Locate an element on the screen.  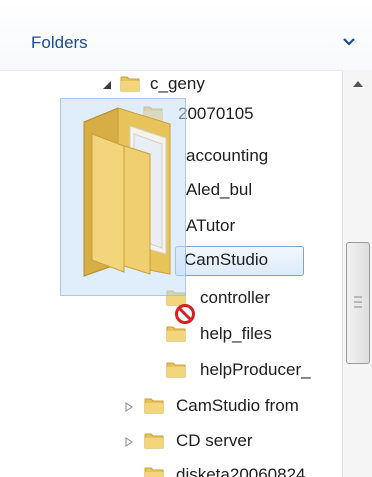
chevron-down-icon is located at coordinates (349, 42).